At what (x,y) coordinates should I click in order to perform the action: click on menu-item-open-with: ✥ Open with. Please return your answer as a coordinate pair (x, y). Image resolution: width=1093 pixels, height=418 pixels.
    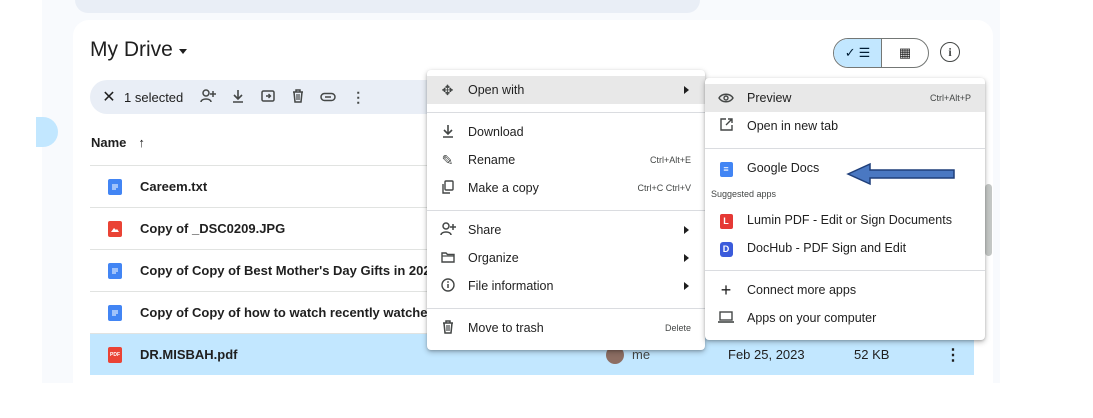
    Looking at the image, I should click on (566, 90).